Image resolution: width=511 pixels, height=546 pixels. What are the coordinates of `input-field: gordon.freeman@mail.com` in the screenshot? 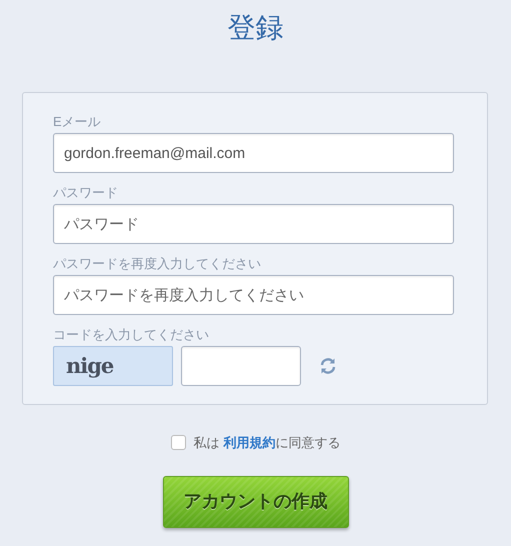 It's located at (253, 153).